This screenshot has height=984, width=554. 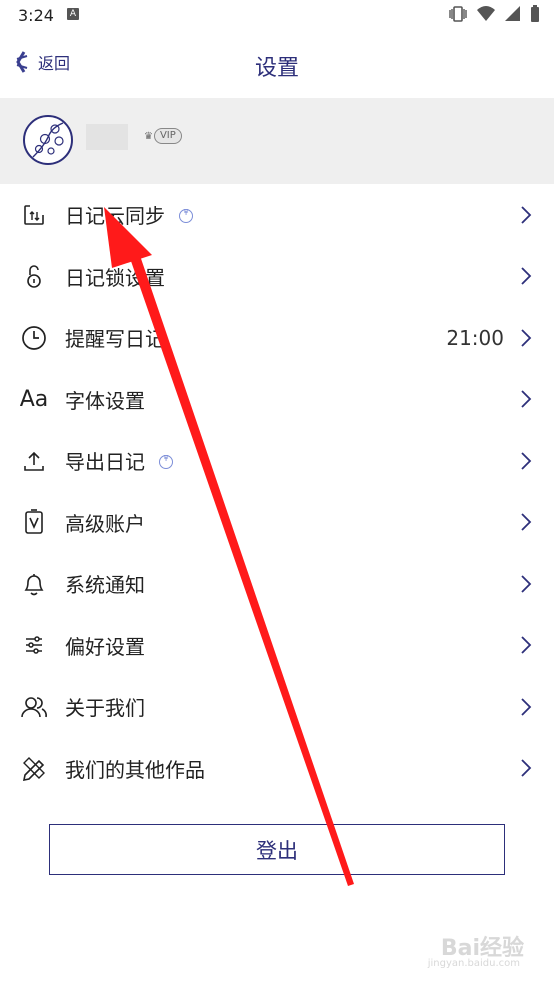 What do you see at coordinates (34, 645) in the screenshot?
I see `sliders-icon` at bounding box center [34, 645].